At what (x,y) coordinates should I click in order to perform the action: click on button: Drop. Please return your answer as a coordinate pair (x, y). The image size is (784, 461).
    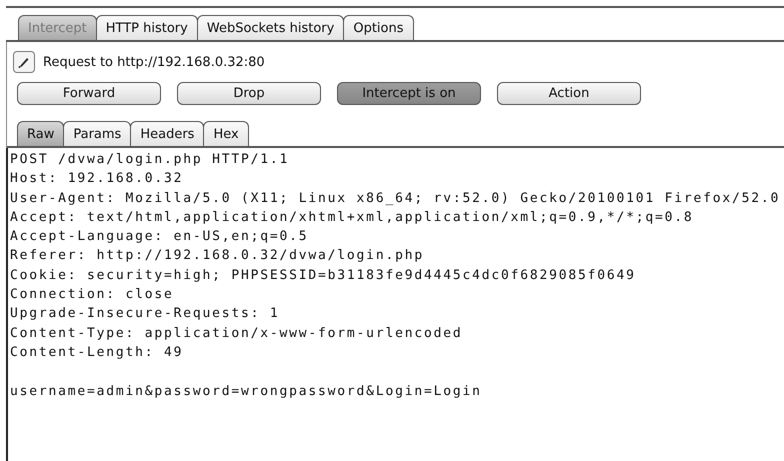
    Looking at the image, I should click on (249, 93).